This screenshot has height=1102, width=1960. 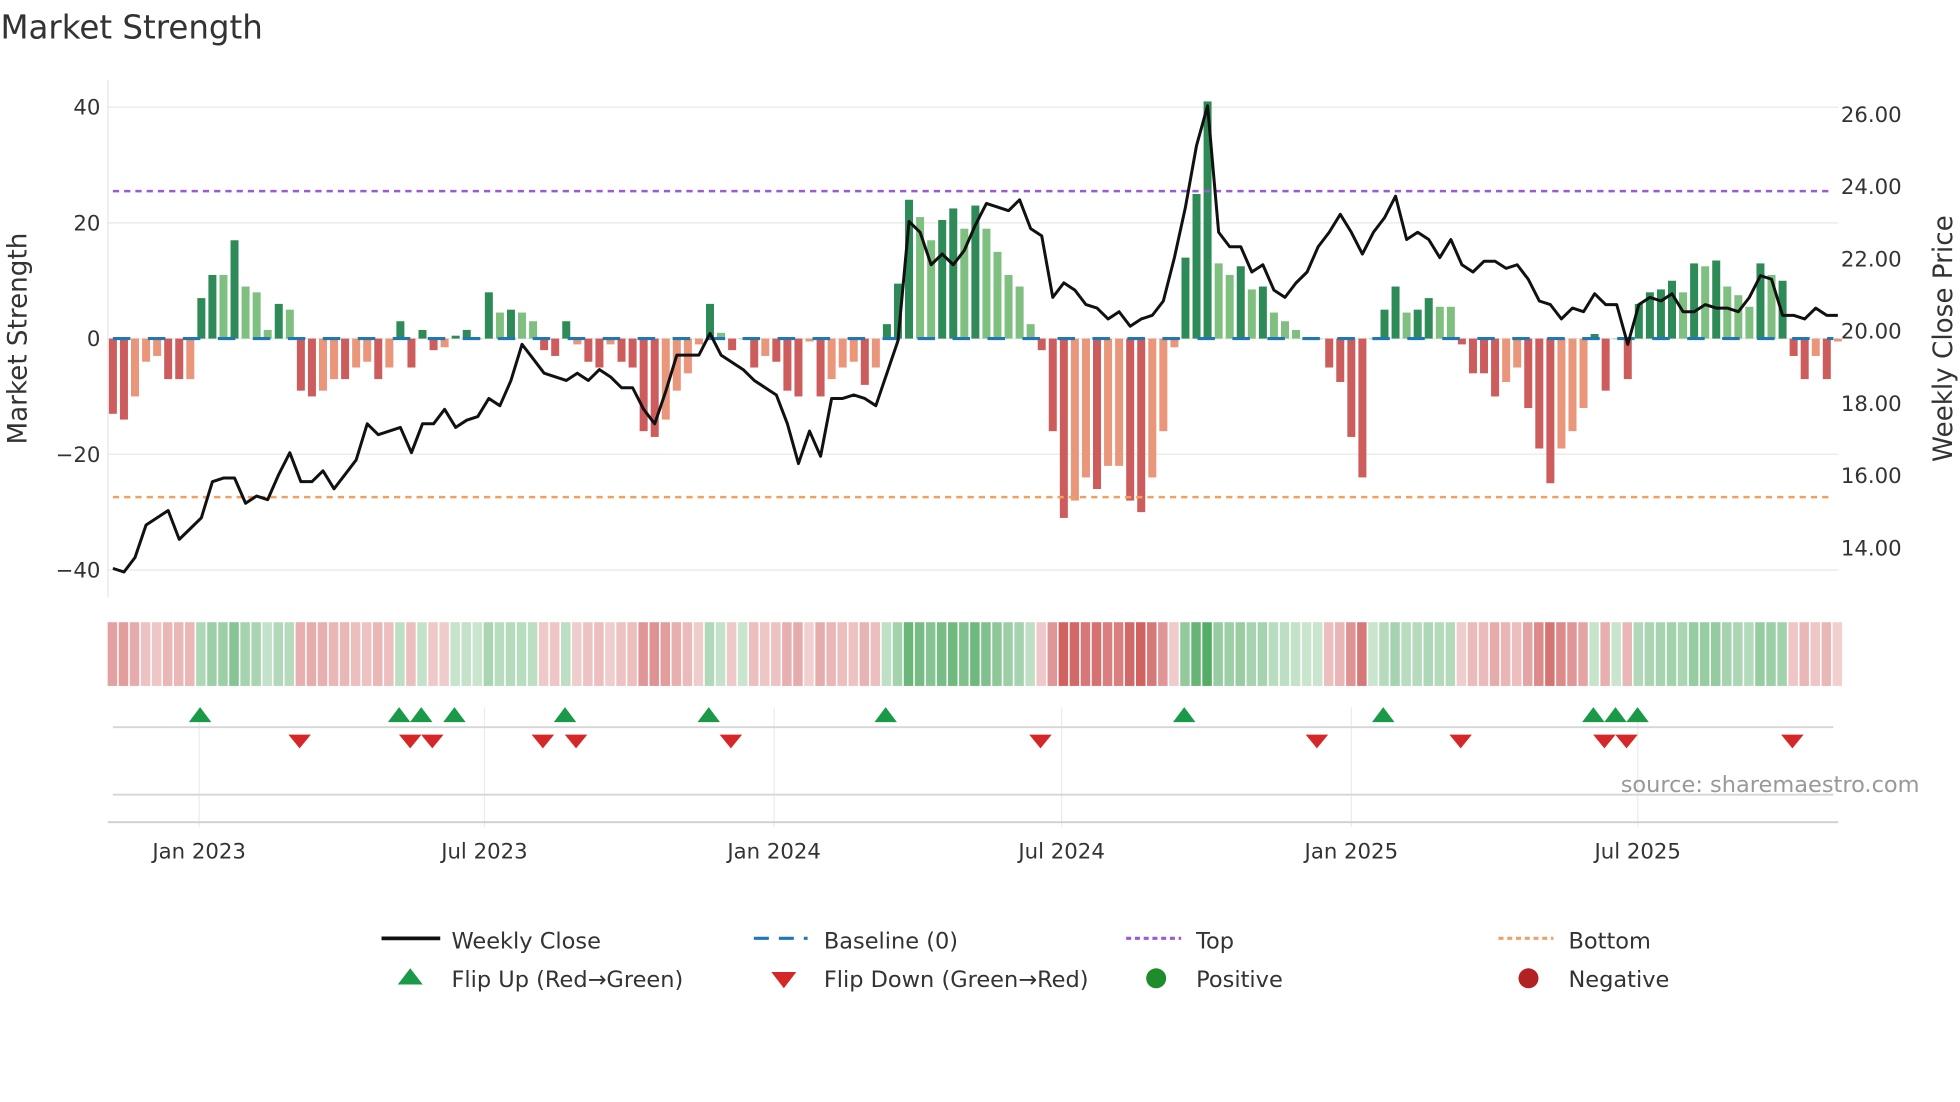 I want to click on y2-tick-label: 20.00, so click(x=1871, y=332).